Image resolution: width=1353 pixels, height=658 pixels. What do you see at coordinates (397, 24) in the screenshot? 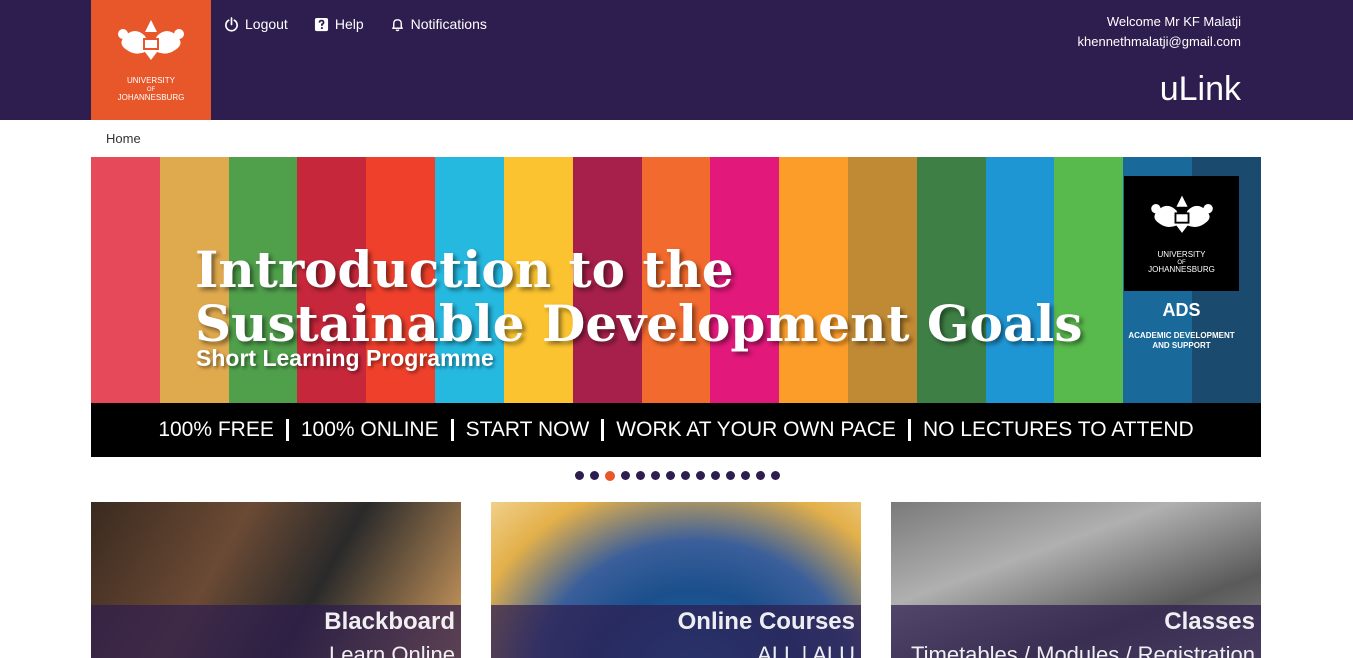
I see `bell-icon` at bounding box center [397, 24].